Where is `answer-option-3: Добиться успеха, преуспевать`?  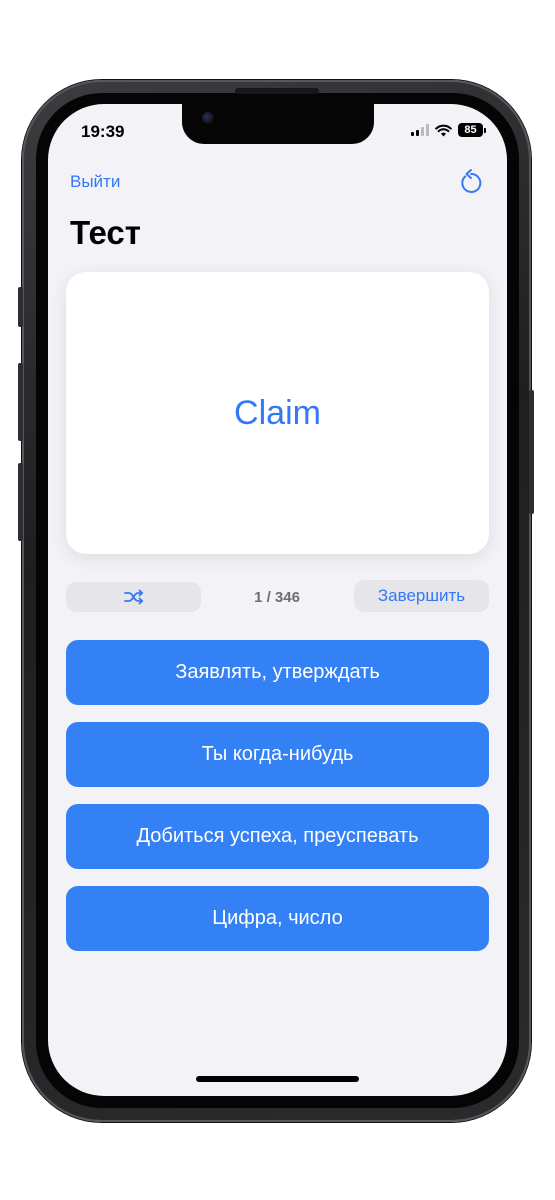 answer-option-3: Добиться успеха, преуспевать is located at coordinates (277, 836).